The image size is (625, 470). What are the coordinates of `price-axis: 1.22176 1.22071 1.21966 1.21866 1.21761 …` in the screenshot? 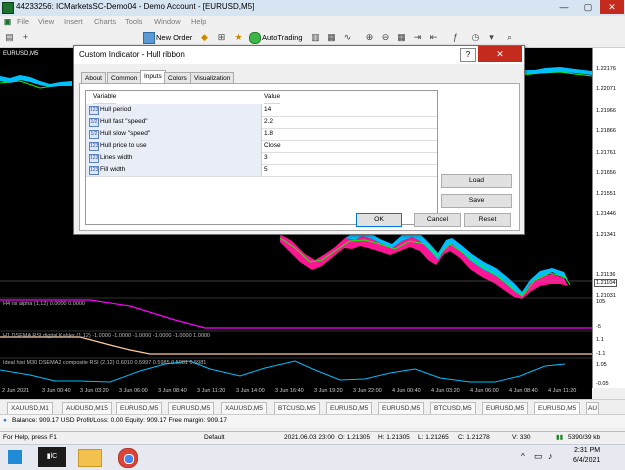 It's located at (608, 218).